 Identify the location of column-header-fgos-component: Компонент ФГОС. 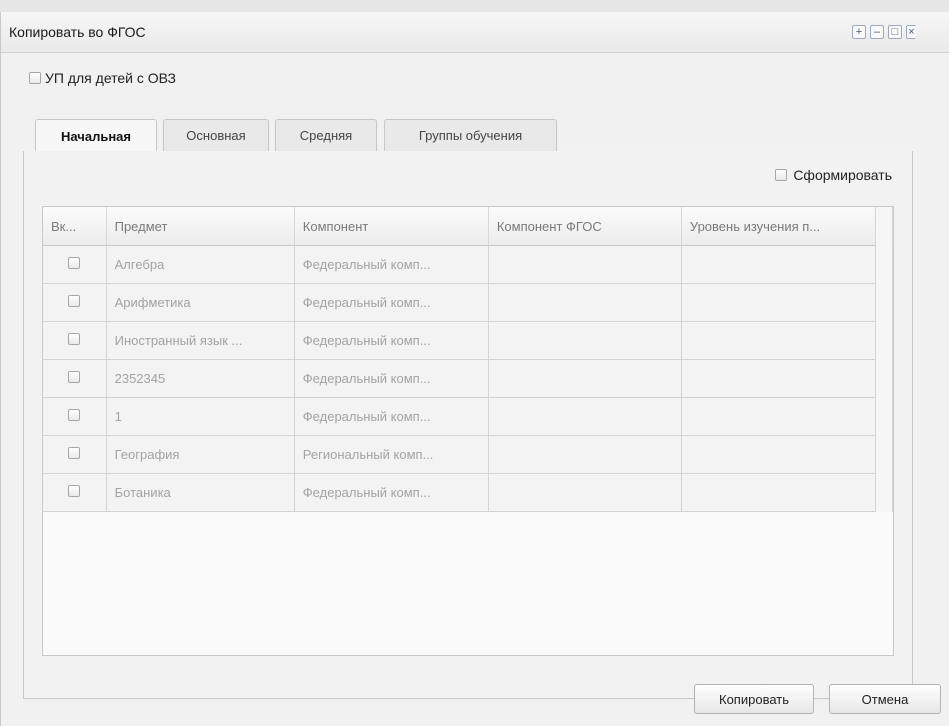
(585, 226).